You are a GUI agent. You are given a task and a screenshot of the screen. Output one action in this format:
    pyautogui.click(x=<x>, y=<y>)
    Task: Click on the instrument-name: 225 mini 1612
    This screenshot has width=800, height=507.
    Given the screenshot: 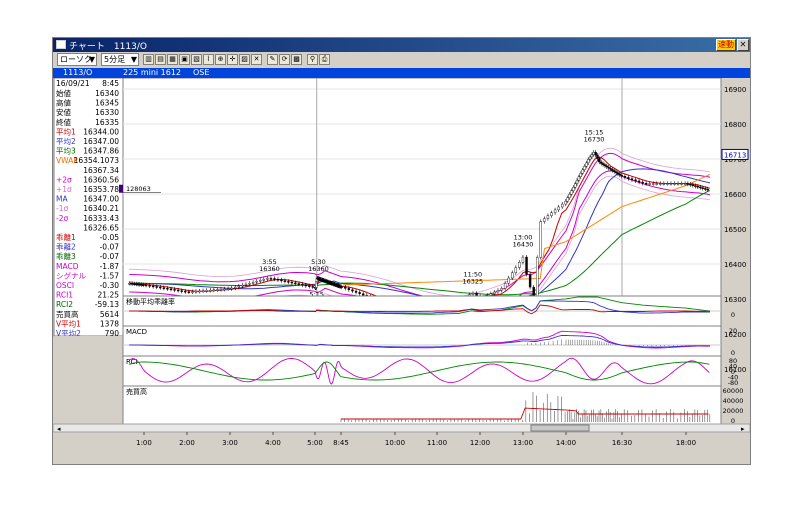 What is the action you would take?
    pyautogui.click(x=152, y=72)
    